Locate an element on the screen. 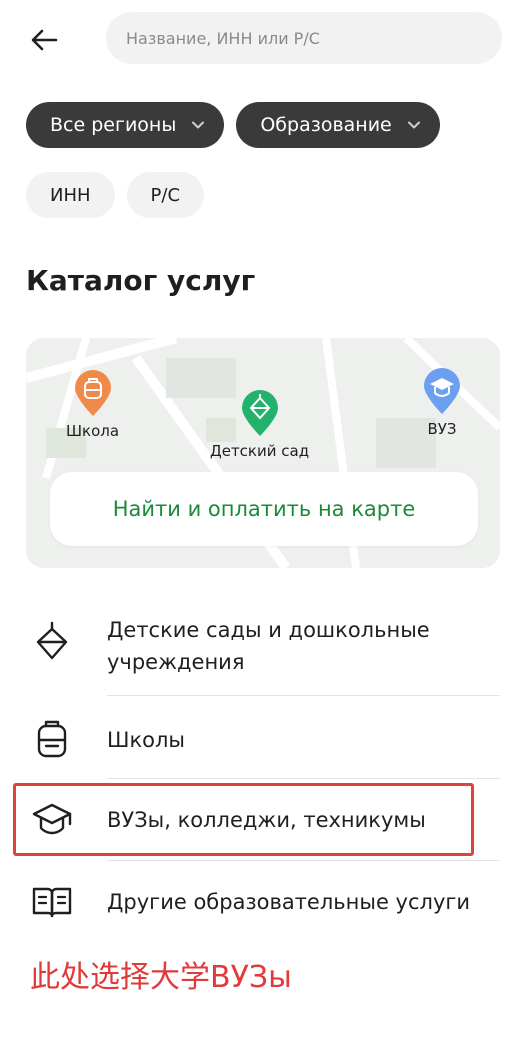 The height and width of the screenshot is (1047, 522). map-pin-kindergarten: Детский сад is located at coordinates (259, 425).